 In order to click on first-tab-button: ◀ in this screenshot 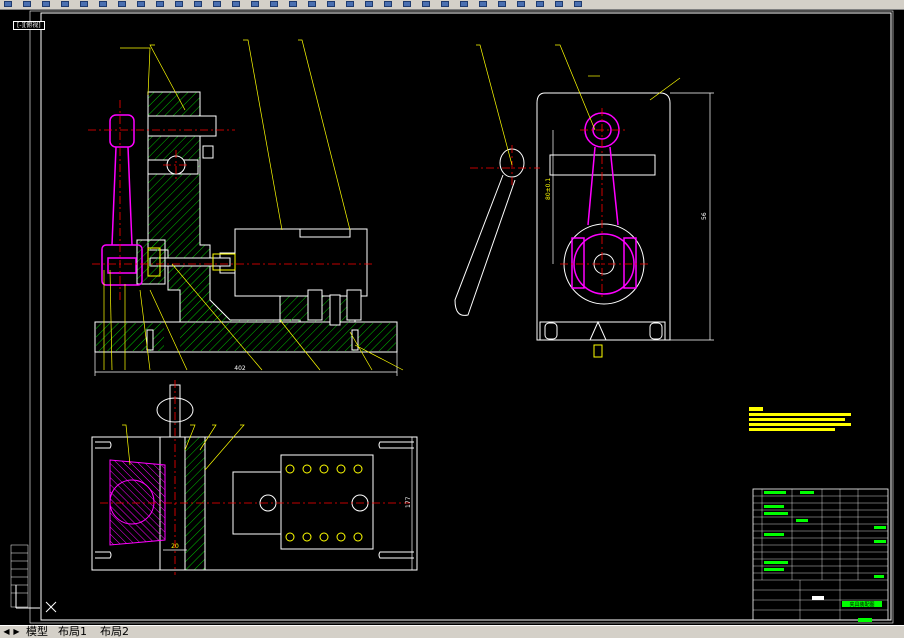, I will do `click(6, 631)`.